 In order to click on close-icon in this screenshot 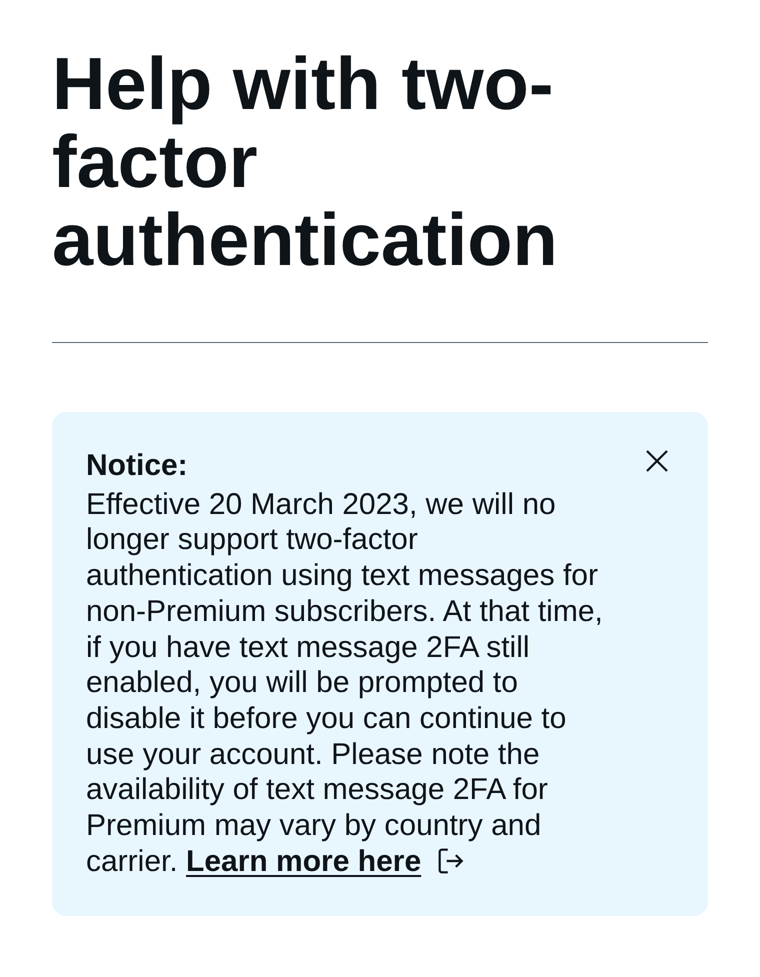, I will do `click(657, 461)`.